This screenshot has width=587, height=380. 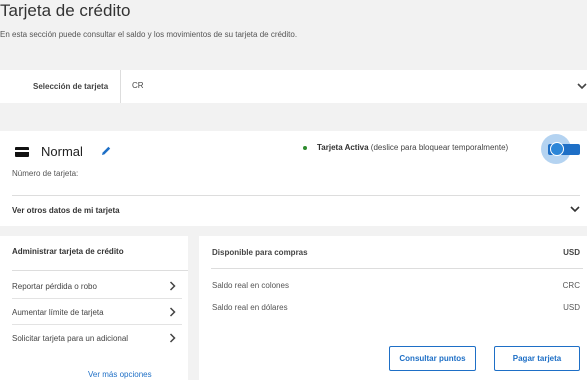 What do you see at coordinates (438, 147) in the screenshot?
I see `card-status-hint: (deslice para bloquear temporalmente)` at bounding box center [438, 147].